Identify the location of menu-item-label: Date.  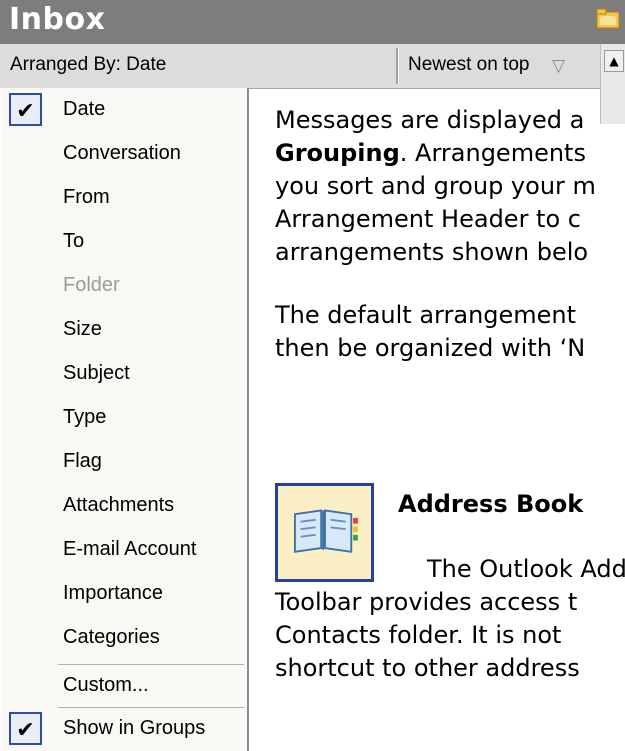
(84, 109).